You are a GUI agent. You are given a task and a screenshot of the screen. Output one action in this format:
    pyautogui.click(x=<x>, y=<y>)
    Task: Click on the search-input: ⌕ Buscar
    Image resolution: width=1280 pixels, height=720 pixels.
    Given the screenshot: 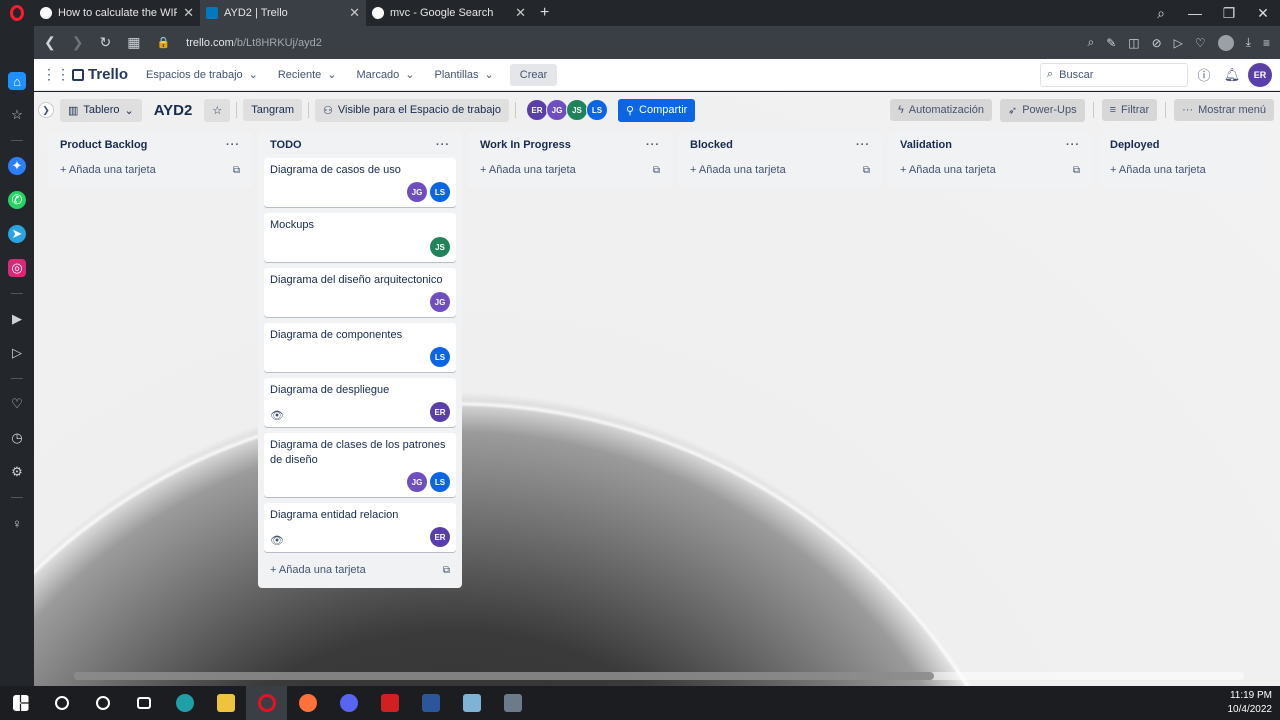 What is the action you would take?
    pyautogui.click(x=1114, y=74)
    